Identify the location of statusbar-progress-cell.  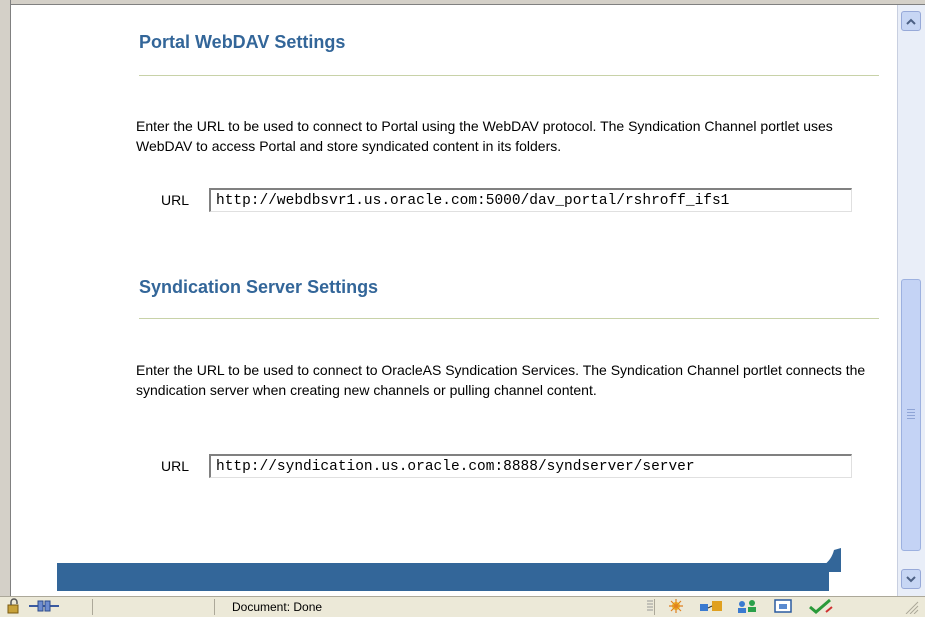
(153, 607).